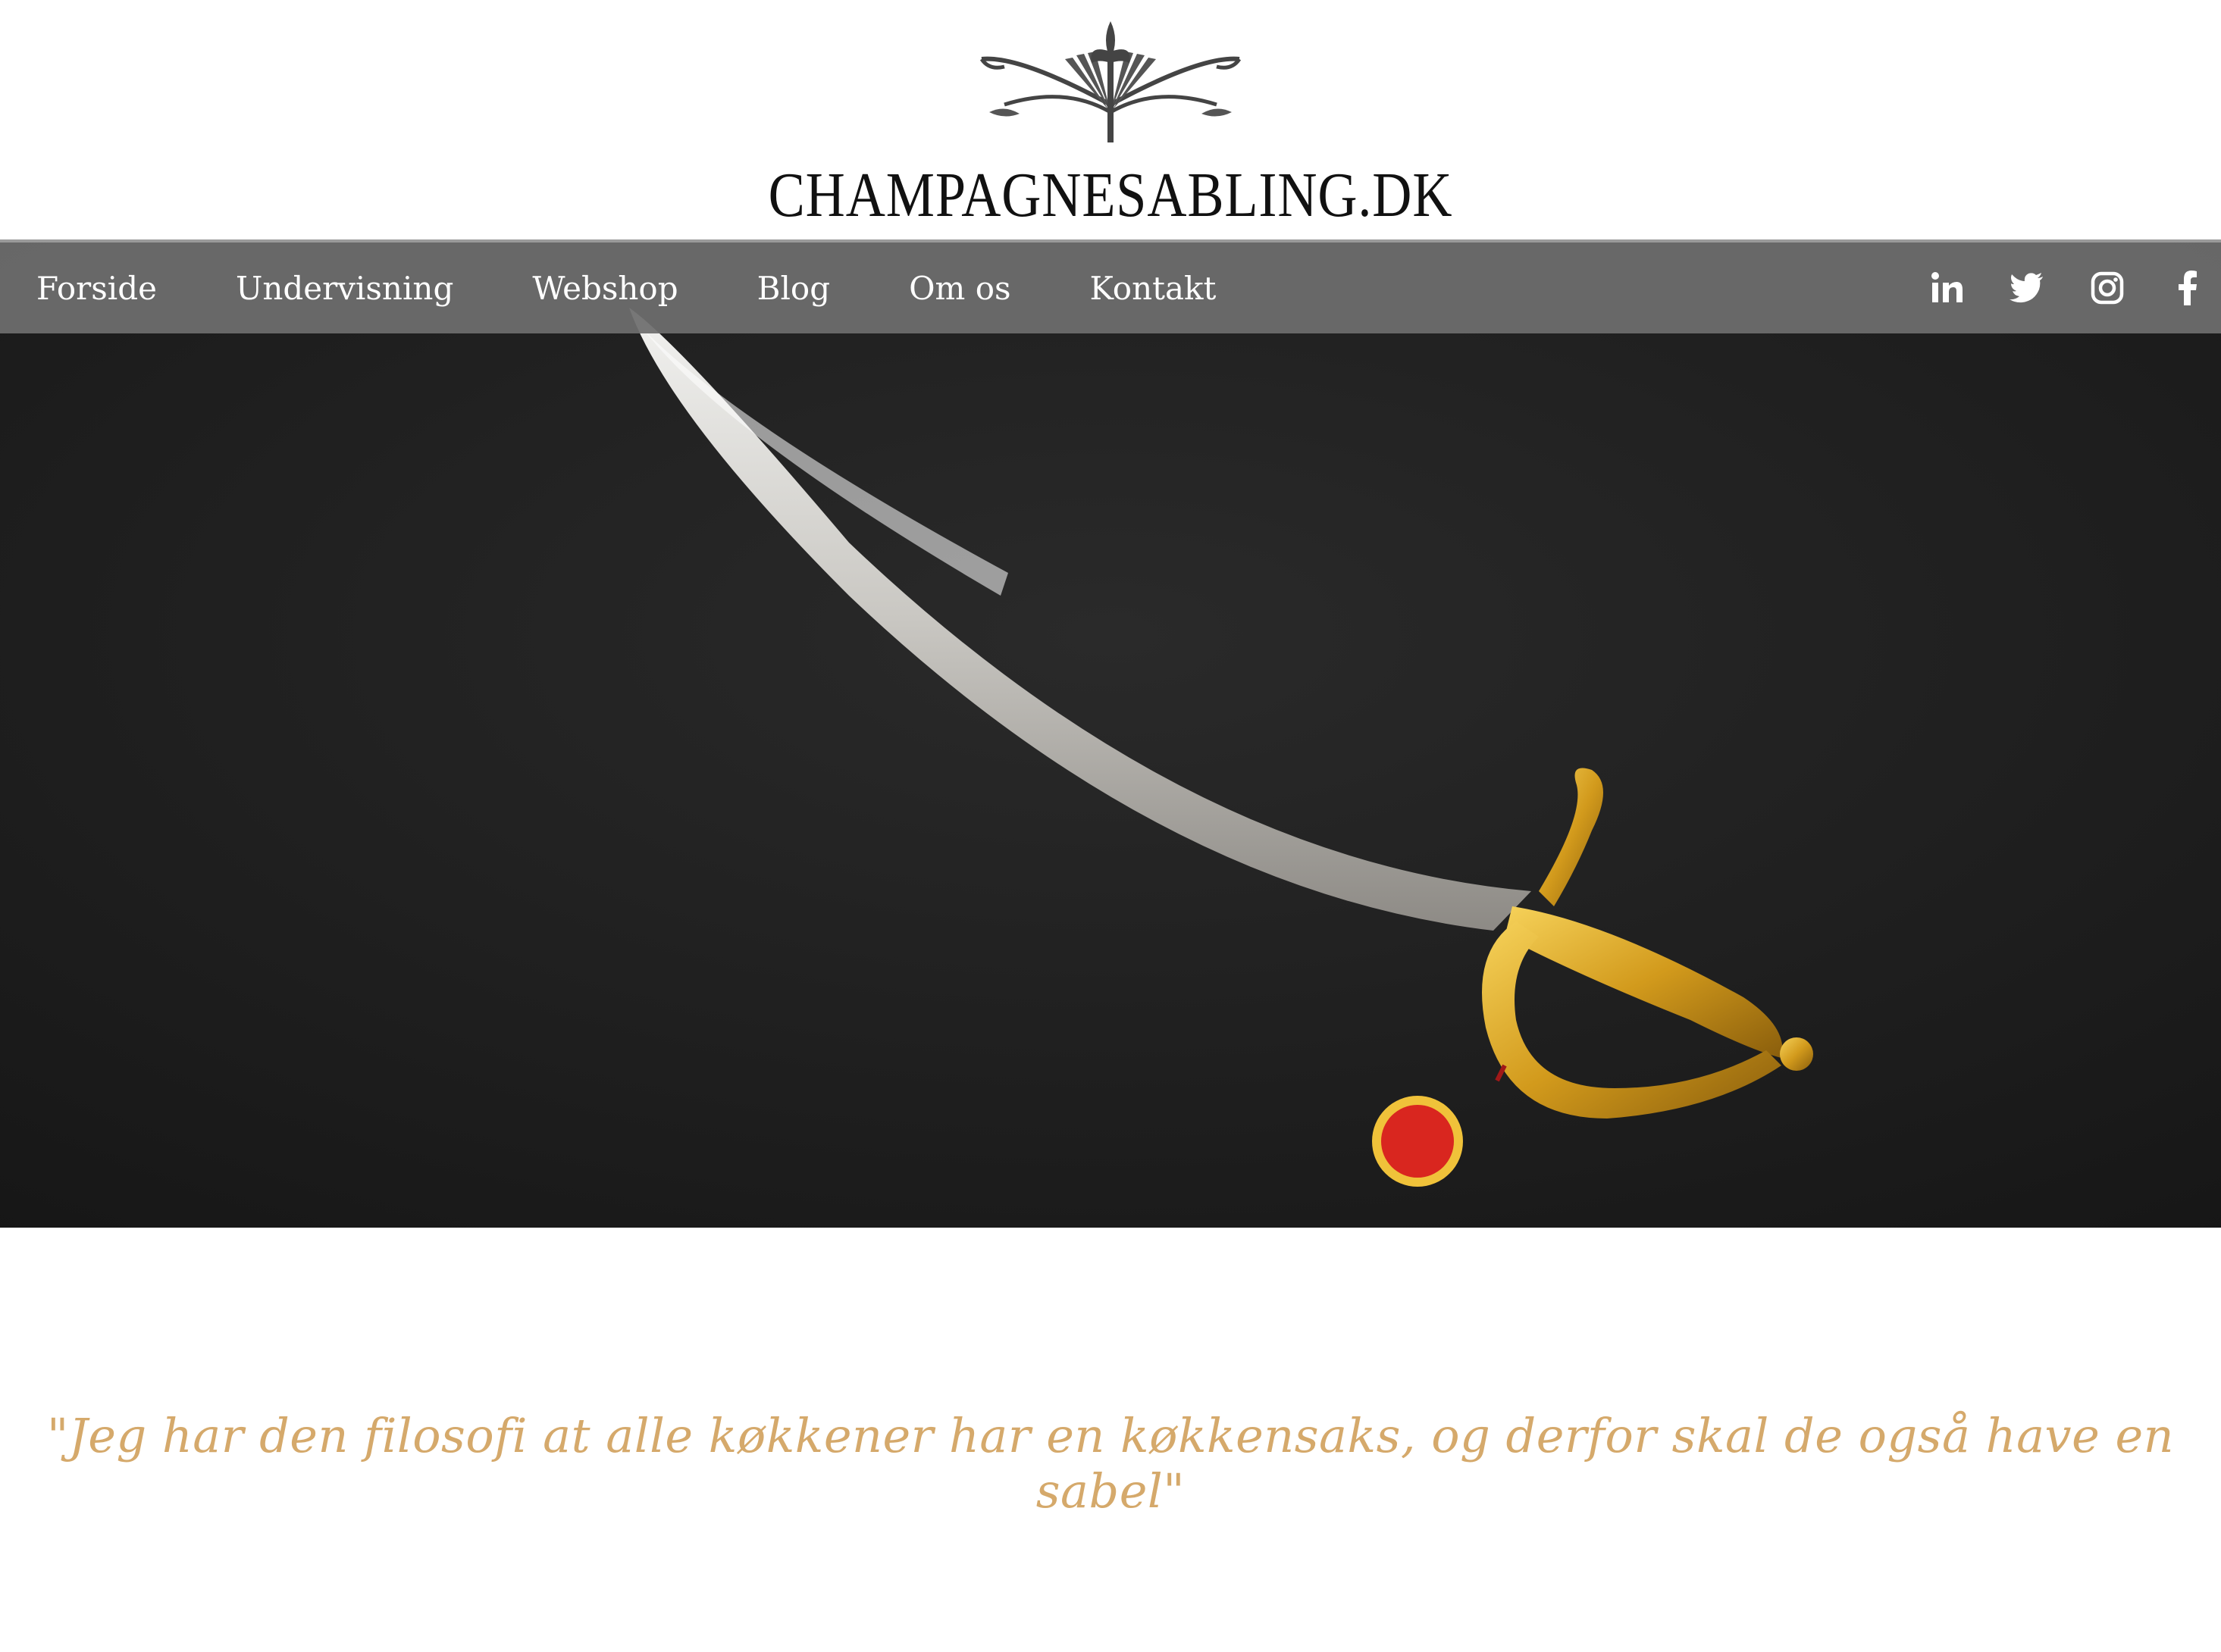 The width and height of the screenshot is (2221, 1652). Describe the element at coordinates (2054, 287) in the screenshot. I see `social-links` at that location.